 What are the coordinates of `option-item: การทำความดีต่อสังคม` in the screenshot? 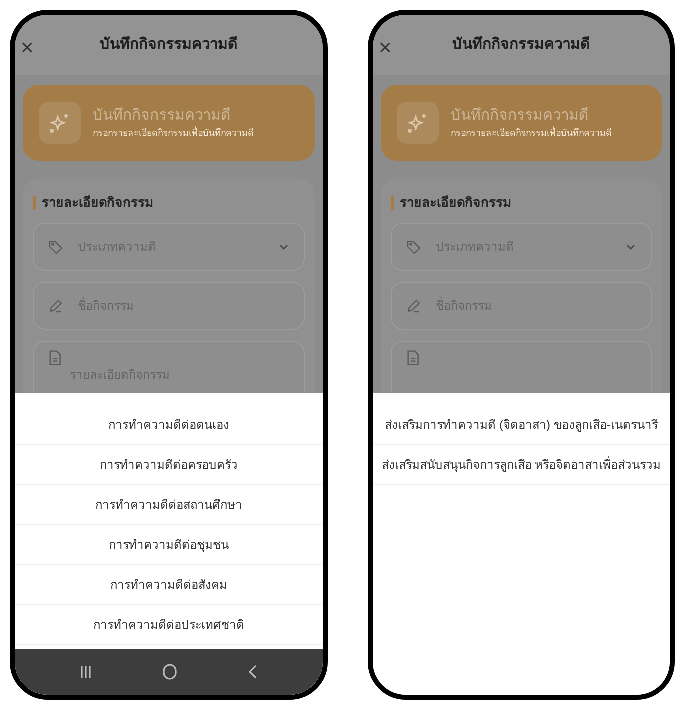 It's located at (169, 585).